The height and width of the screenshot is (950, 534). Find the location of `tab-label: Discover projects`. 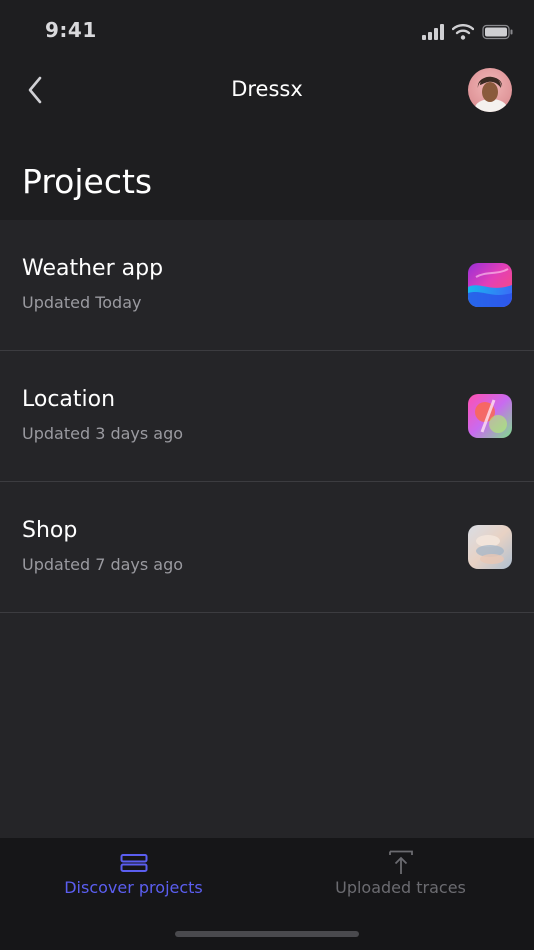

tab-label: Discover projects is located at coordinates (133, 887).